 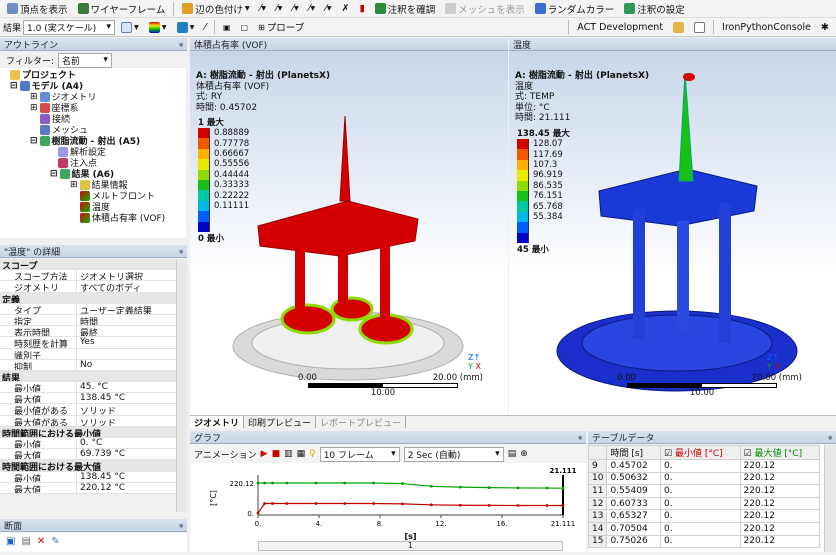 I want to click on details-row: 表示時間 最終, so click(x=88, y=332).